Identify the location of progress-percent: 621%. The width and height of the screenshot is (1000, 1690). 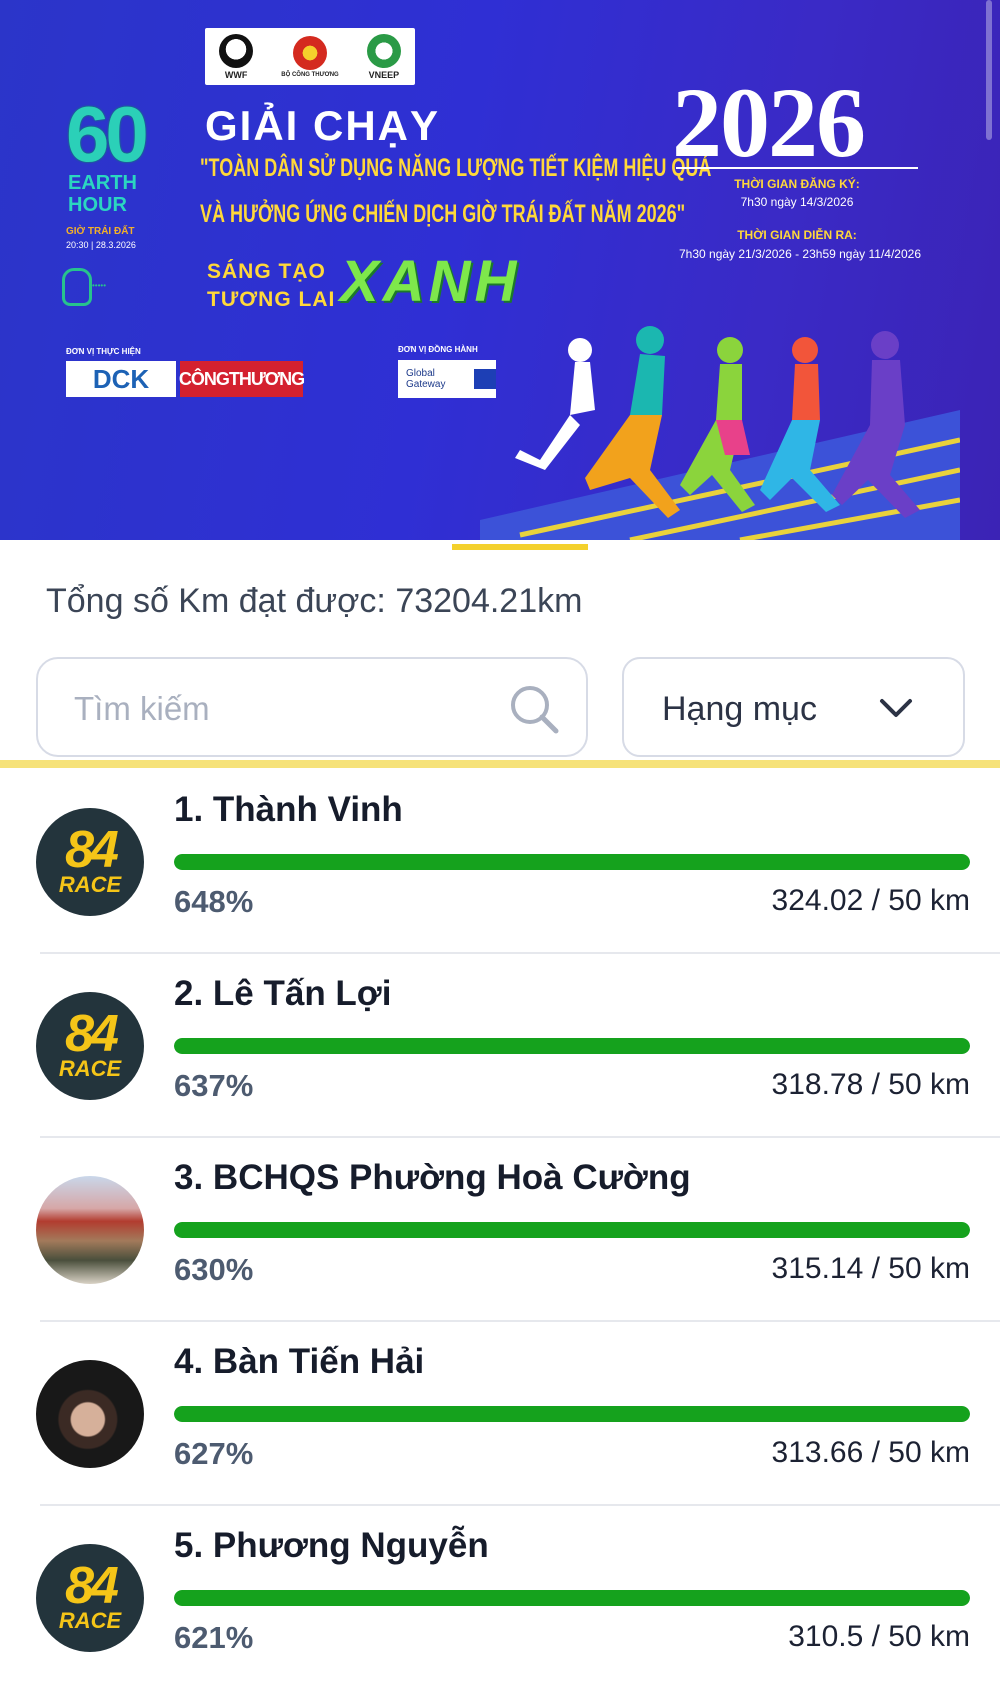
(214, 1637).